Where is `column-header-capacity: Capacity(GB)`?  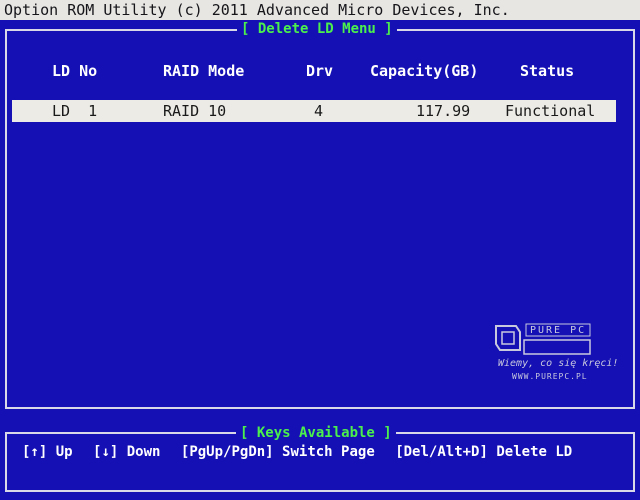
column-header-capacity: Capacity(GB) is located at coordinates (424, 71).